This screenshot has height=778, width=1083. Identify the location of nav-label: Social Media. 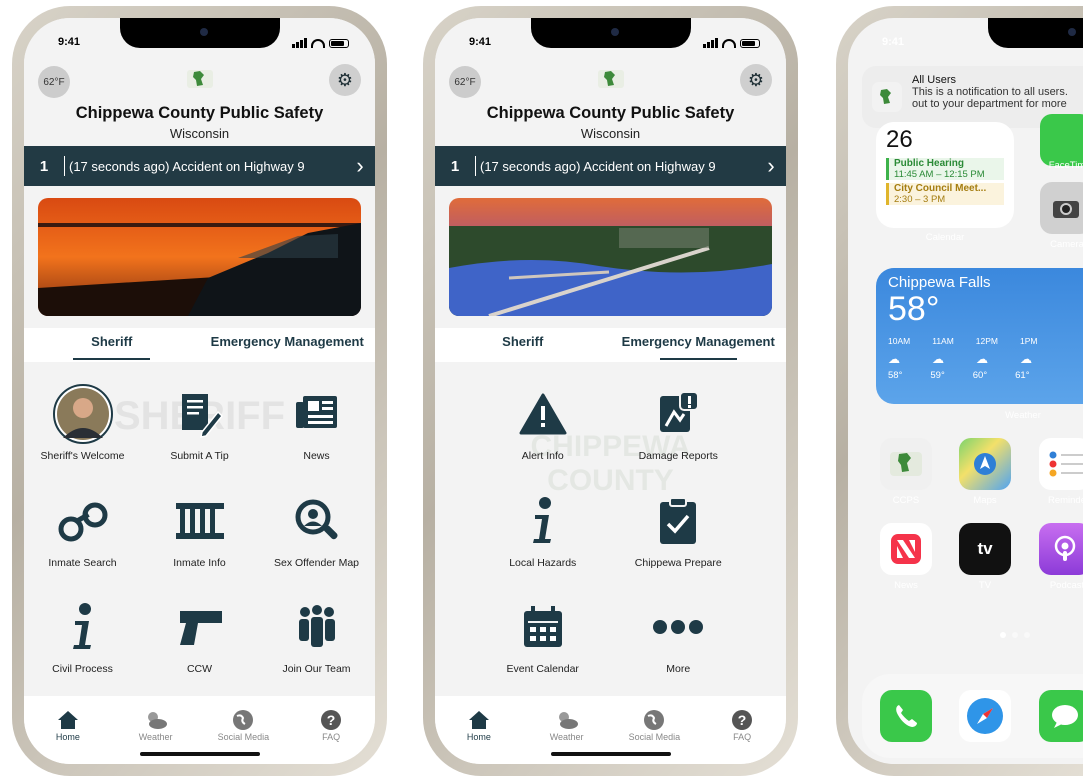
(654, 737).